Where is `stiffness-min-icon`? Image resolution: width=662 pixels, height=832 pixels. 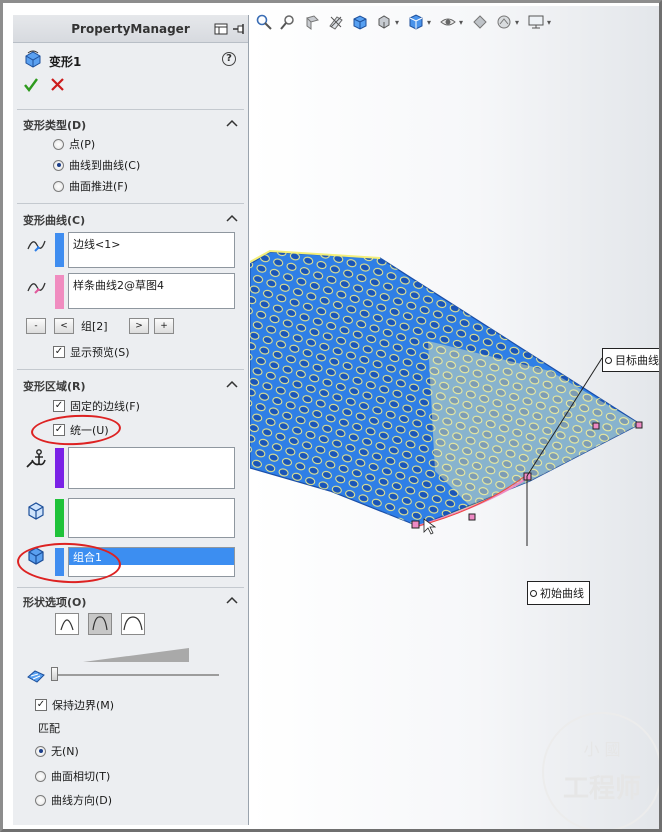 stiffness-min-icon is located at coordinates (67, 625).